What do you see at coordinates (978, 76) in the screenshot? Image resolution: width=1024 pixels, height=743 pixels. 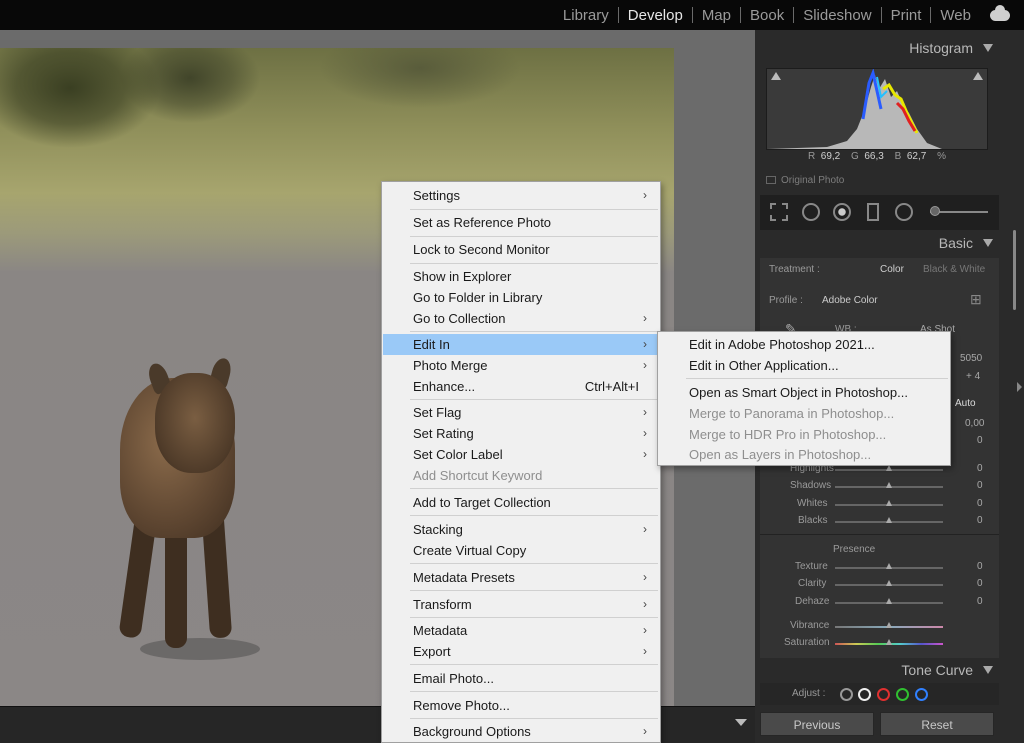 I see `highlight-clipping-icon` at bounding box center [978, 76].